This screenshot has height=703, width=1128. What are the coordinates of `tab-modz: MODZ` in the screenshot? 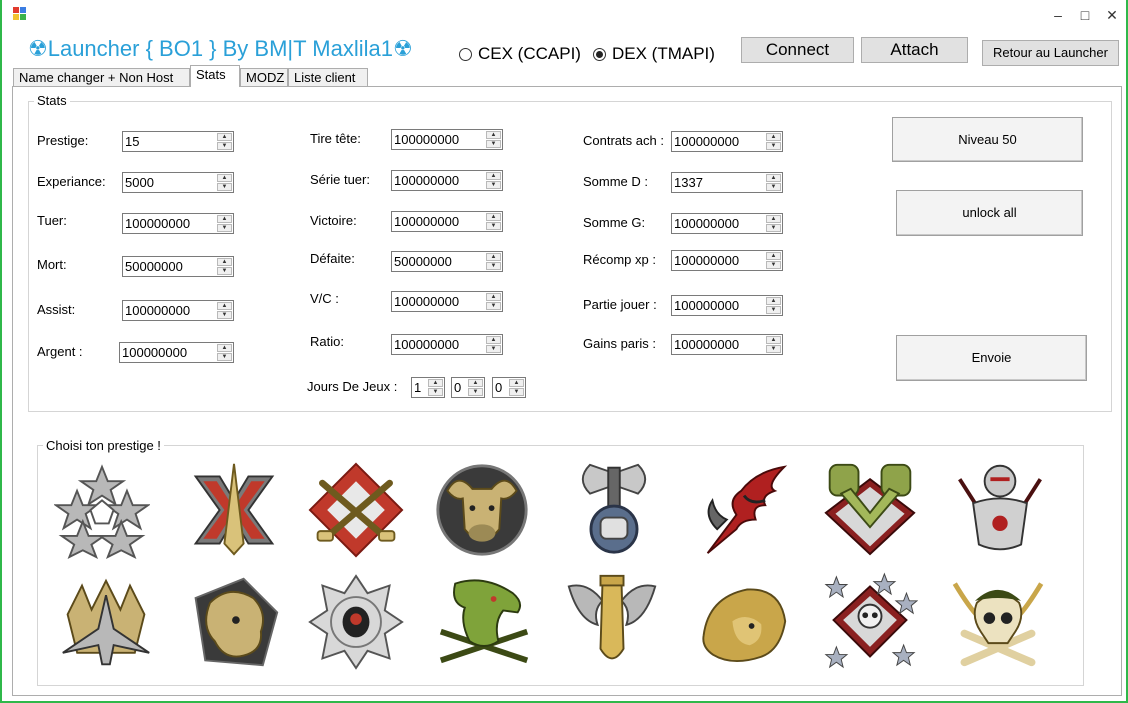 It's located at (264, 77).